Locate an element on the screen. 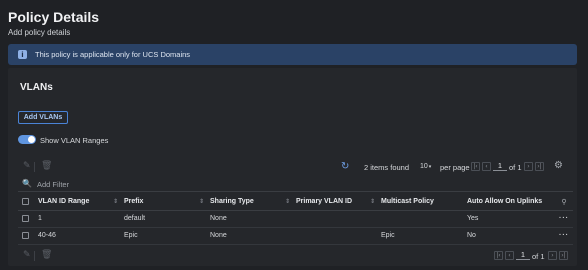 The image size is (588, 270). per-page-label: per page is located at coordinates (455, 167).